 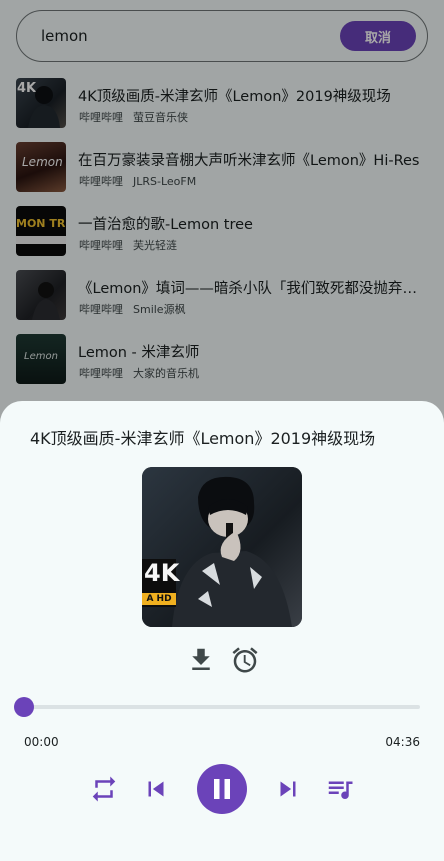 I want to click on previous-button, so click(x=156, y=789).